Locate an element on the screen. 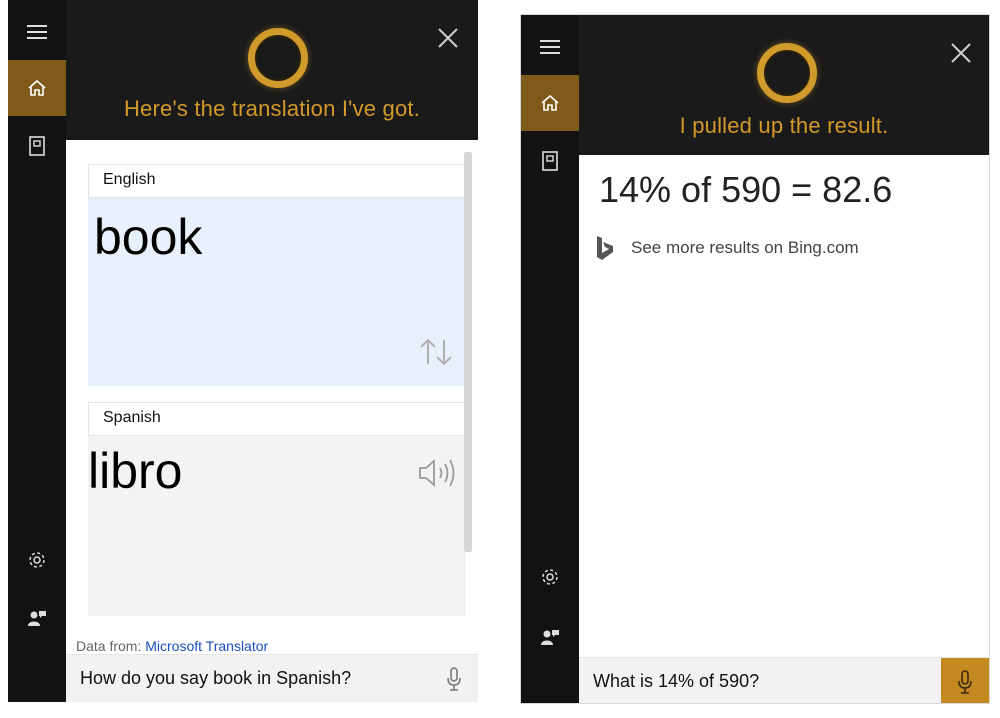  cortana-header: I pulled up the result. is located at coordinates (784, 85).